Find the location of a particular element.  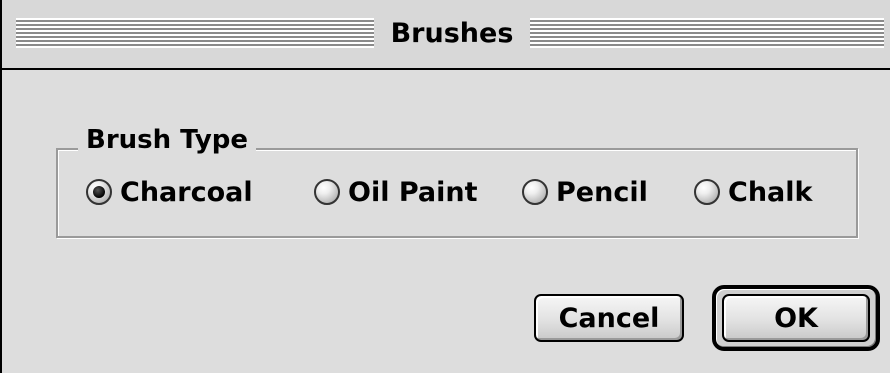

radio-label-oil-paint: Oil Paint is located at coordinates (413, 192).